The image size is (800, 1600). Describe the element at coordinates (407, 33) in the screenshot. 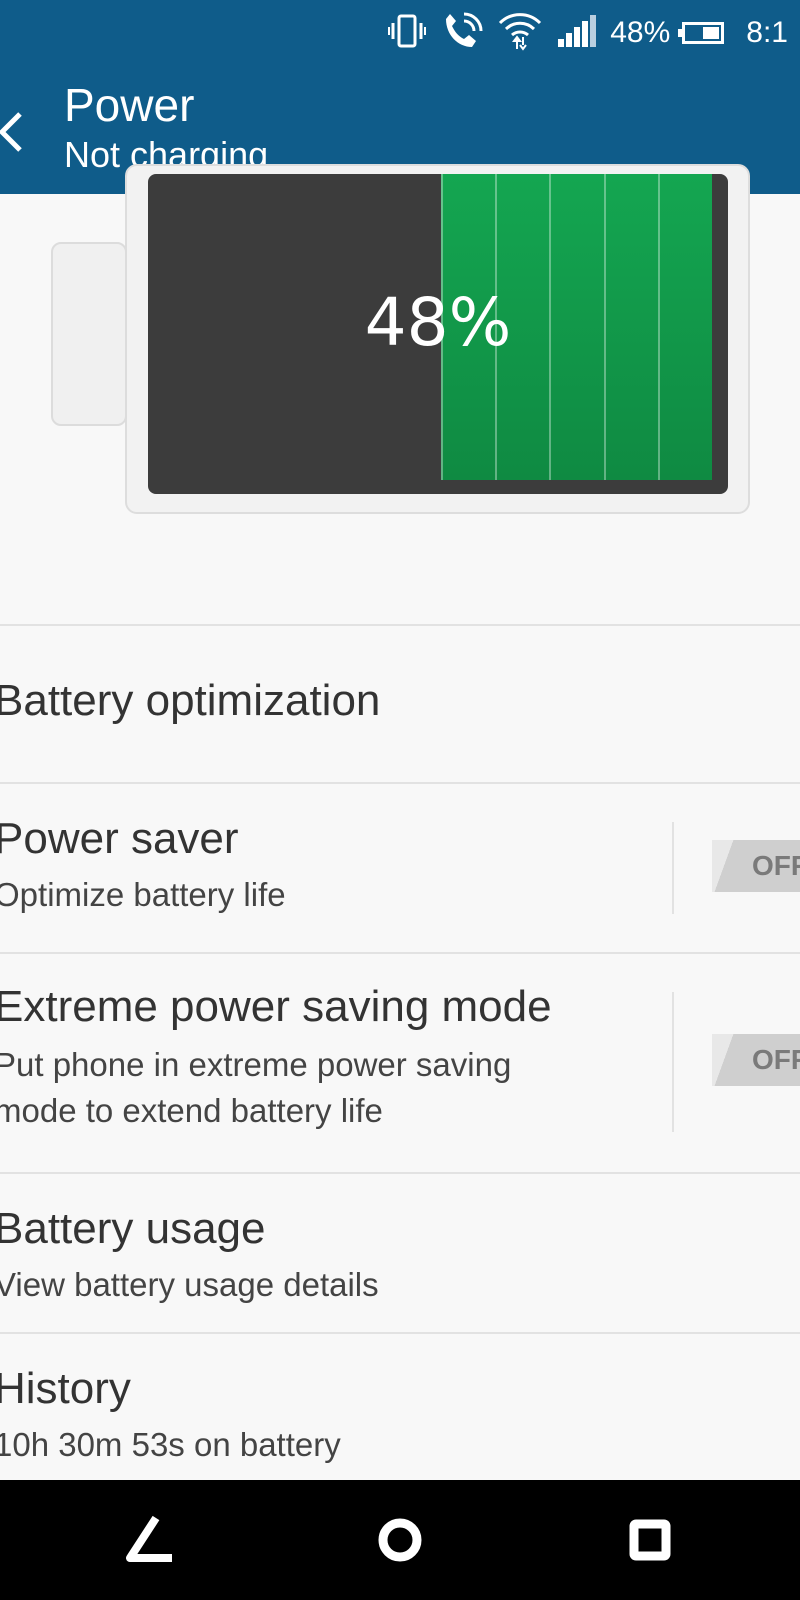

I see `vibrate-icon` at that location.